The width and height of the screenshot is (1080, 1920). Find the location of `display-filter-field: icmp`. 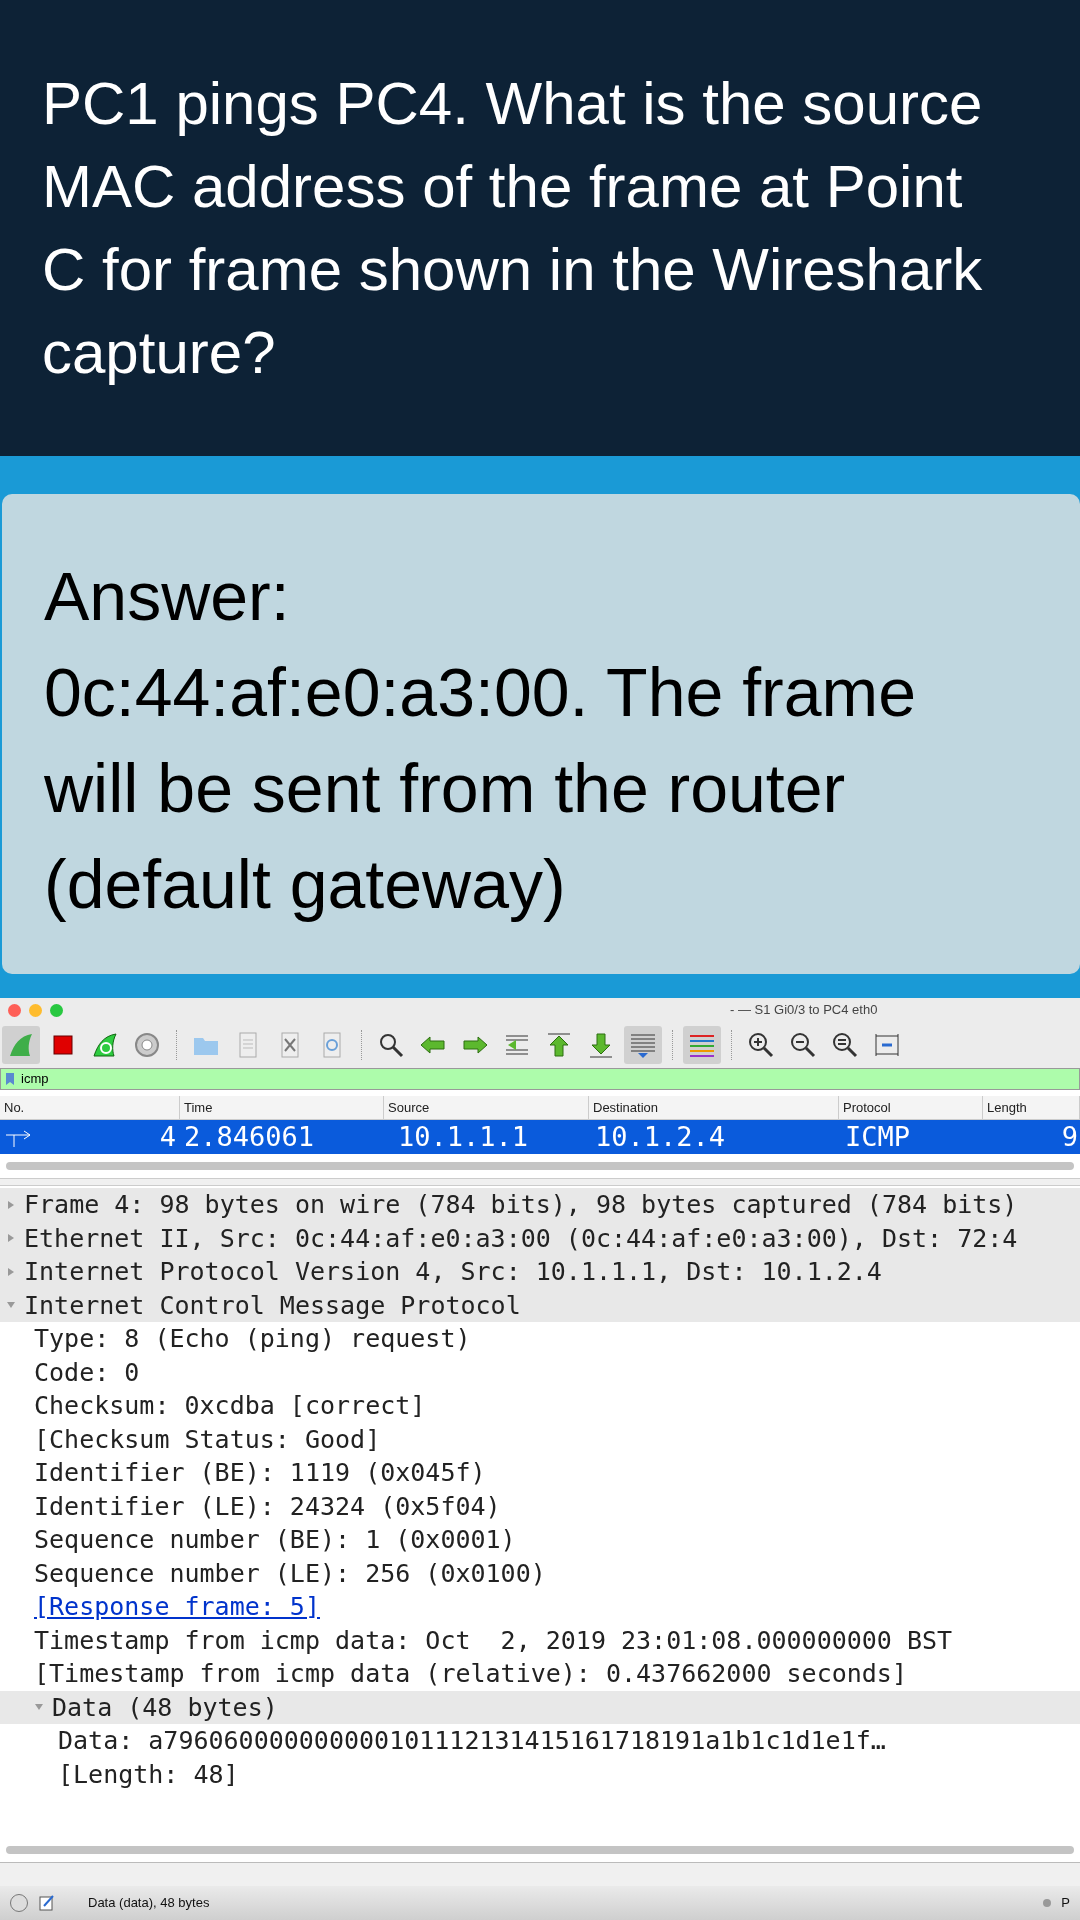

display-filter-field: icmp is located at coordinates (540, 1079).